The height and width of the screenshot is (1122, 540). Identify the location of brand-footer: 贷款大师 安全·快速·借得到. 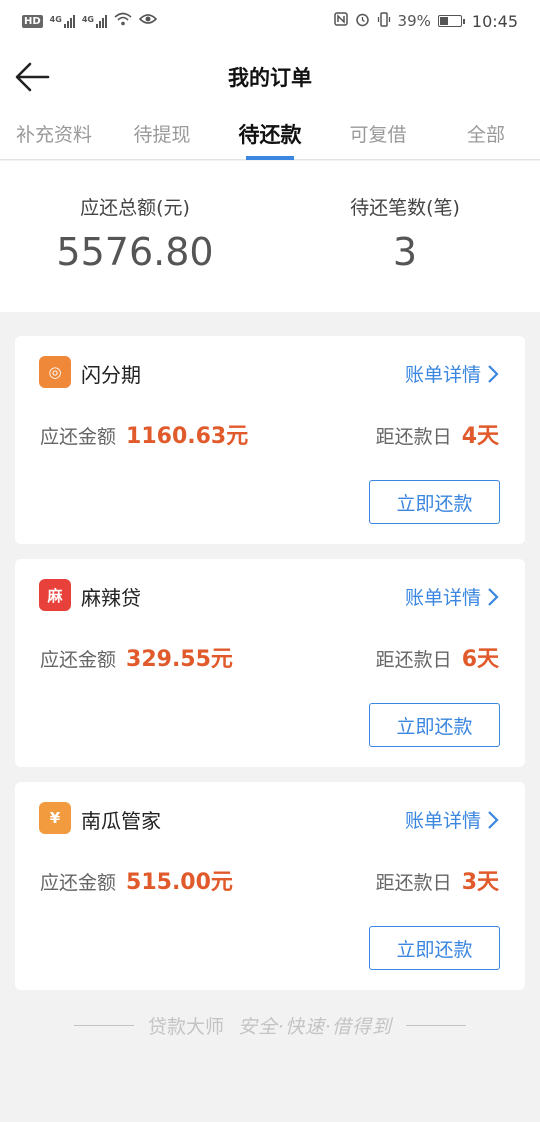
(270, 1025).